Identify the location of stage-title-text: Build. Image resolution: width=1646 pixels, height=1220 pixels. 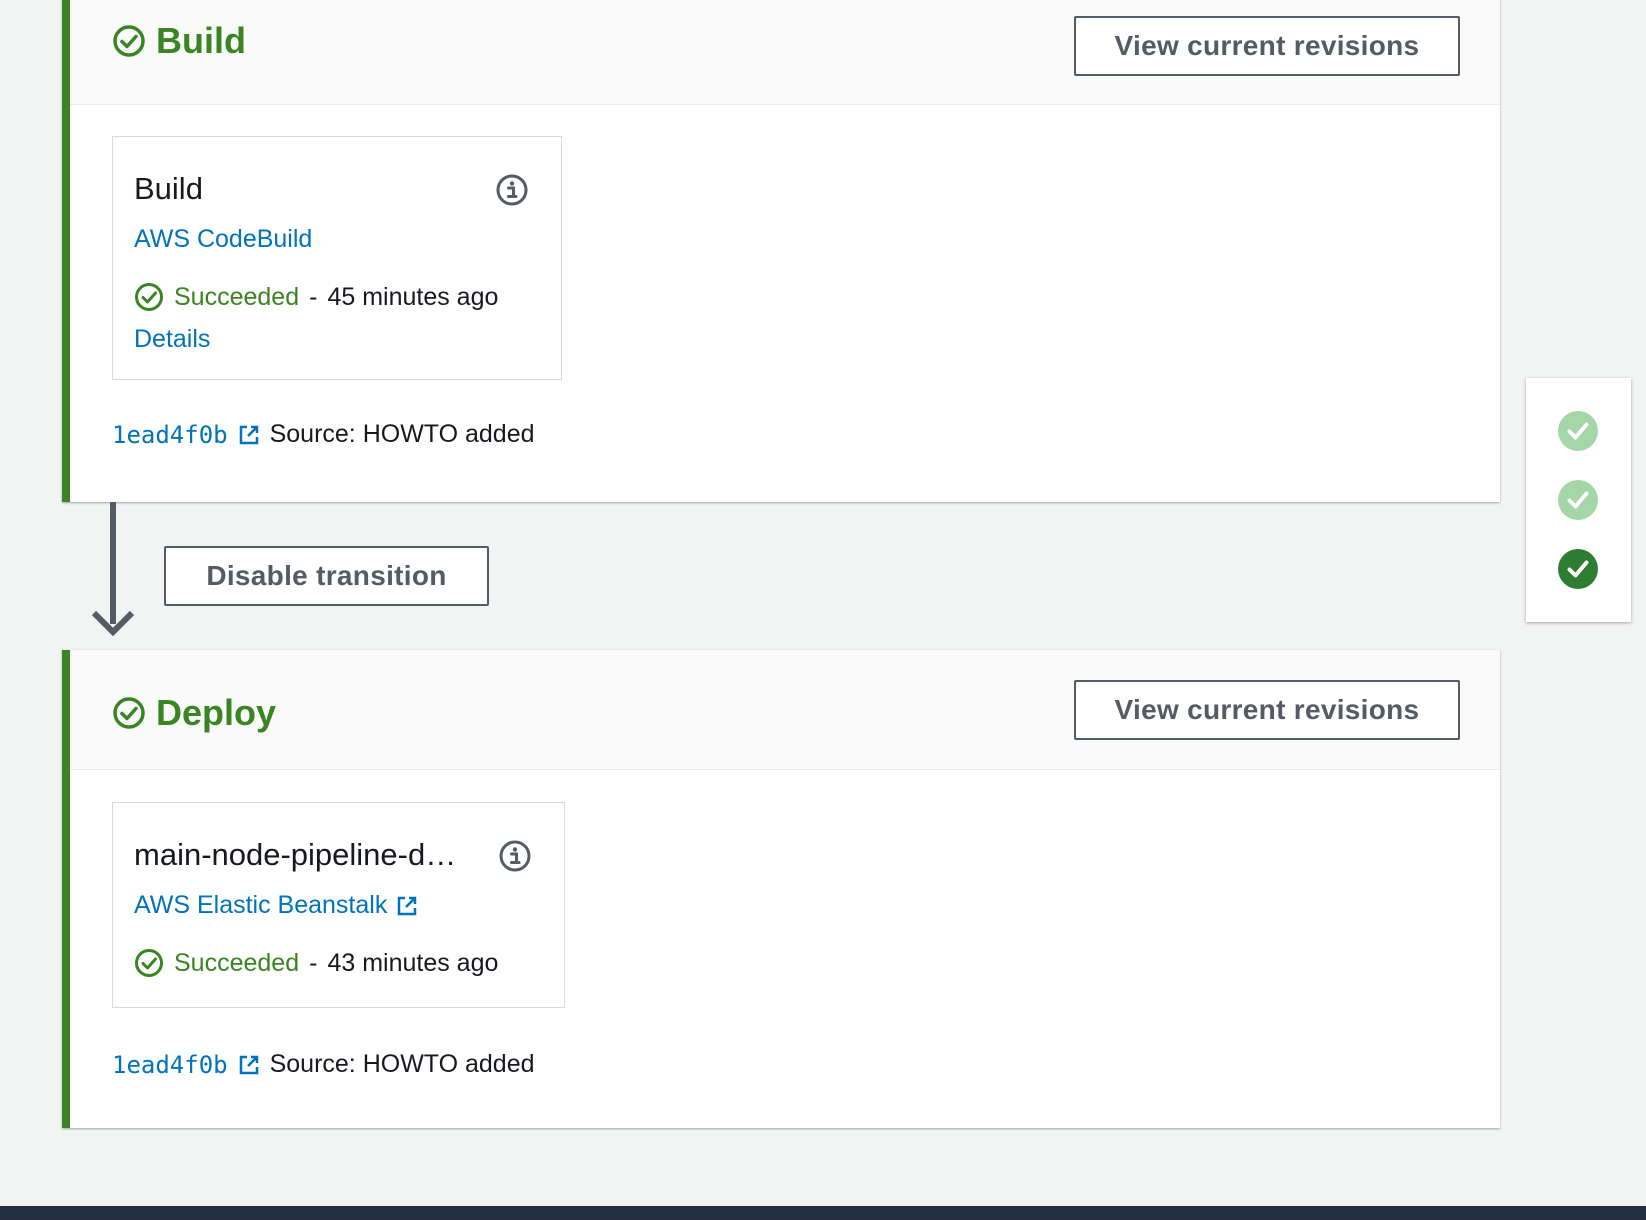
(201, 40).